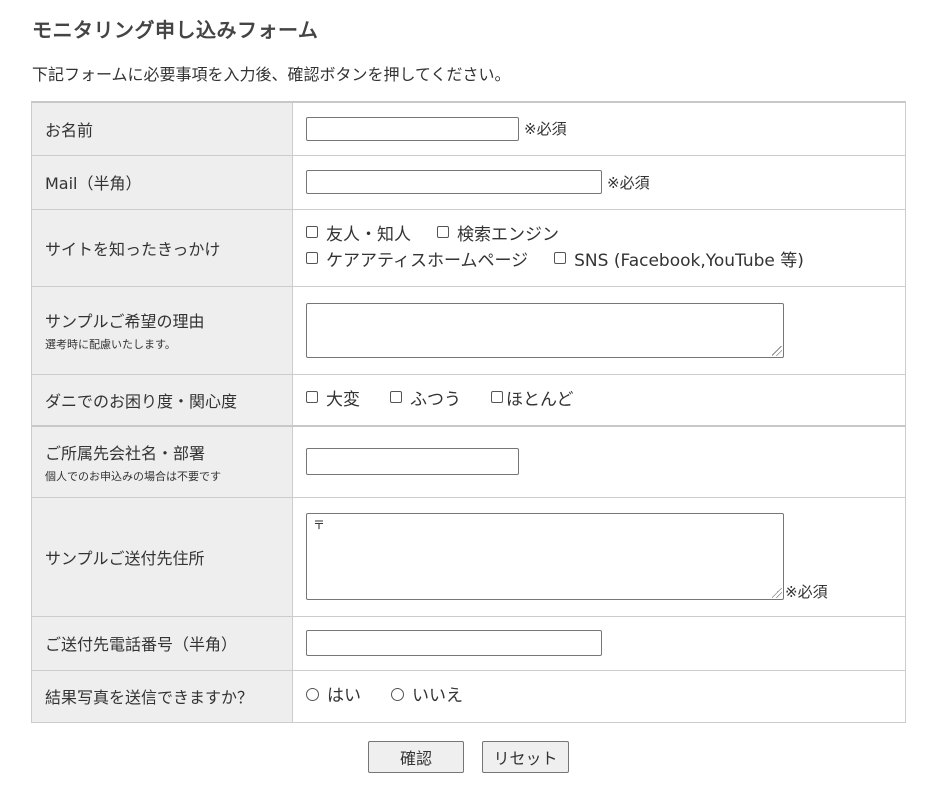 The height and width of the screenshot is (795, 938). Describe the element at coordinates (437, 696) in the screenshot. I see `no-option-label: いいえ` at that location.